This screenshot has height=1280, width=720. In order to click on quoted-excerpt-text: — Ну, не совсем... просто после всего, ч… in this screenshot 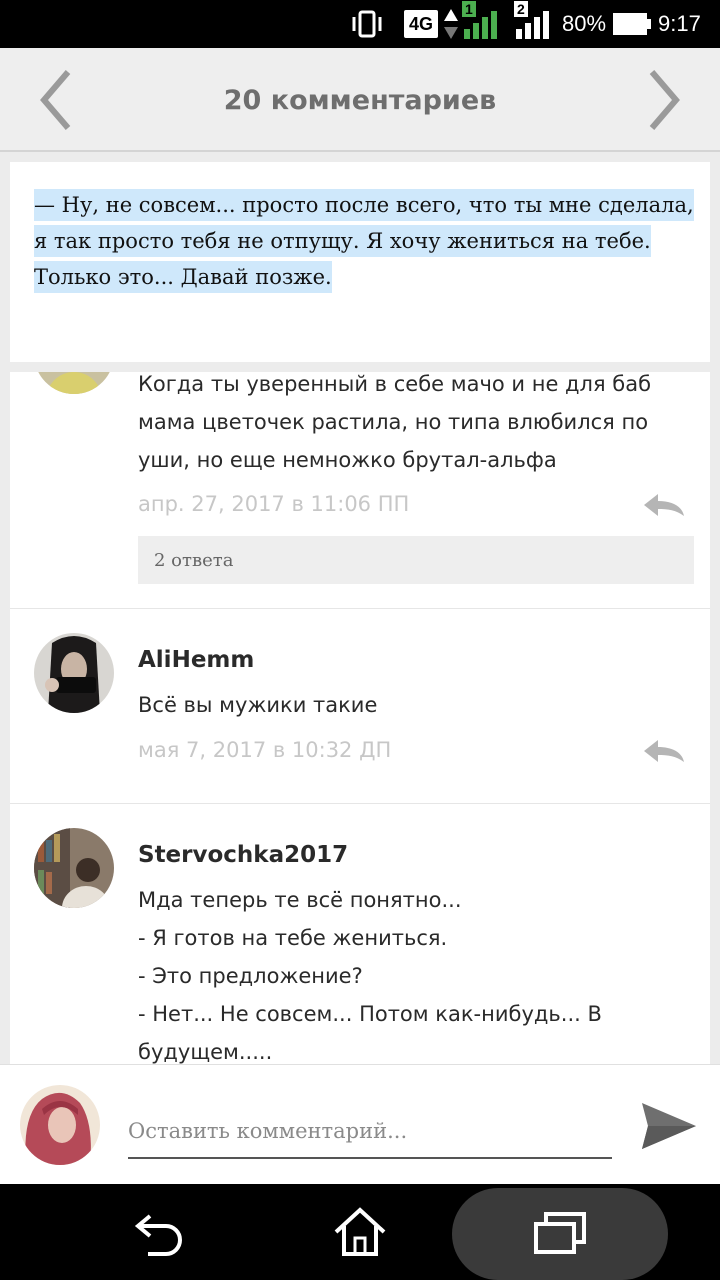, I will do `click(364, 241)`.